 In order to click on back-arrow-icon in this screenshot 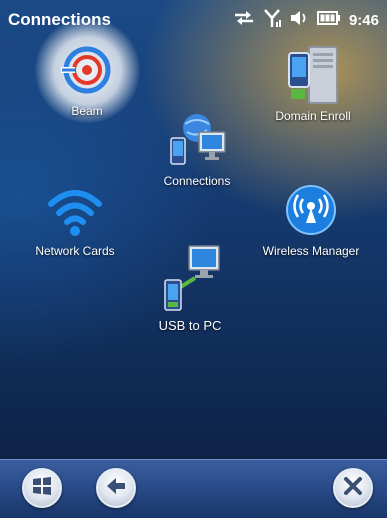, I will do `click(116, 488)`.